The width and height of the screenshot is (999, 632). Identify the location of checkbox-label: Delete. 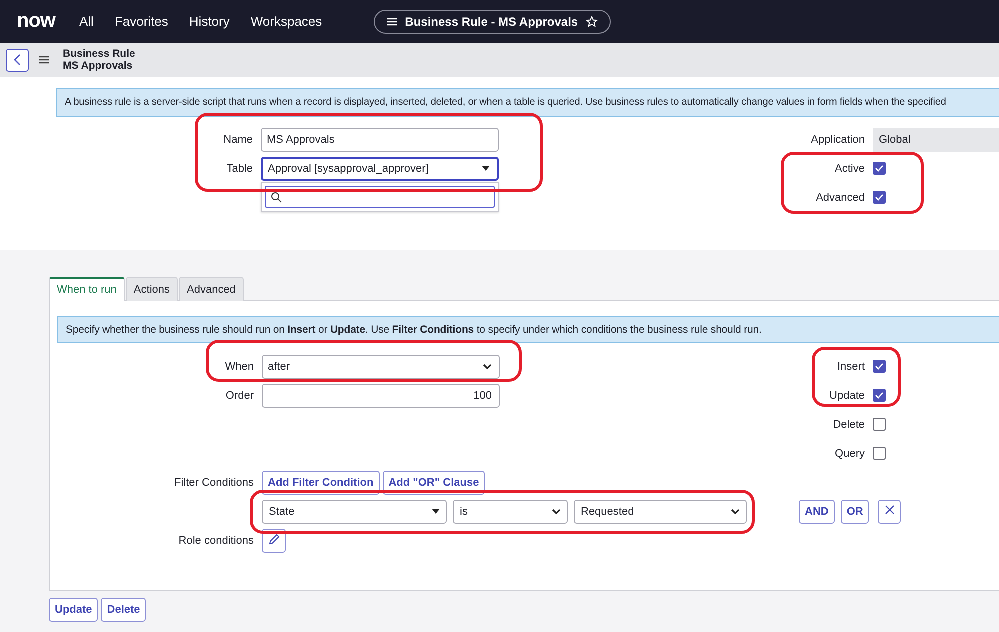
(848, 424).